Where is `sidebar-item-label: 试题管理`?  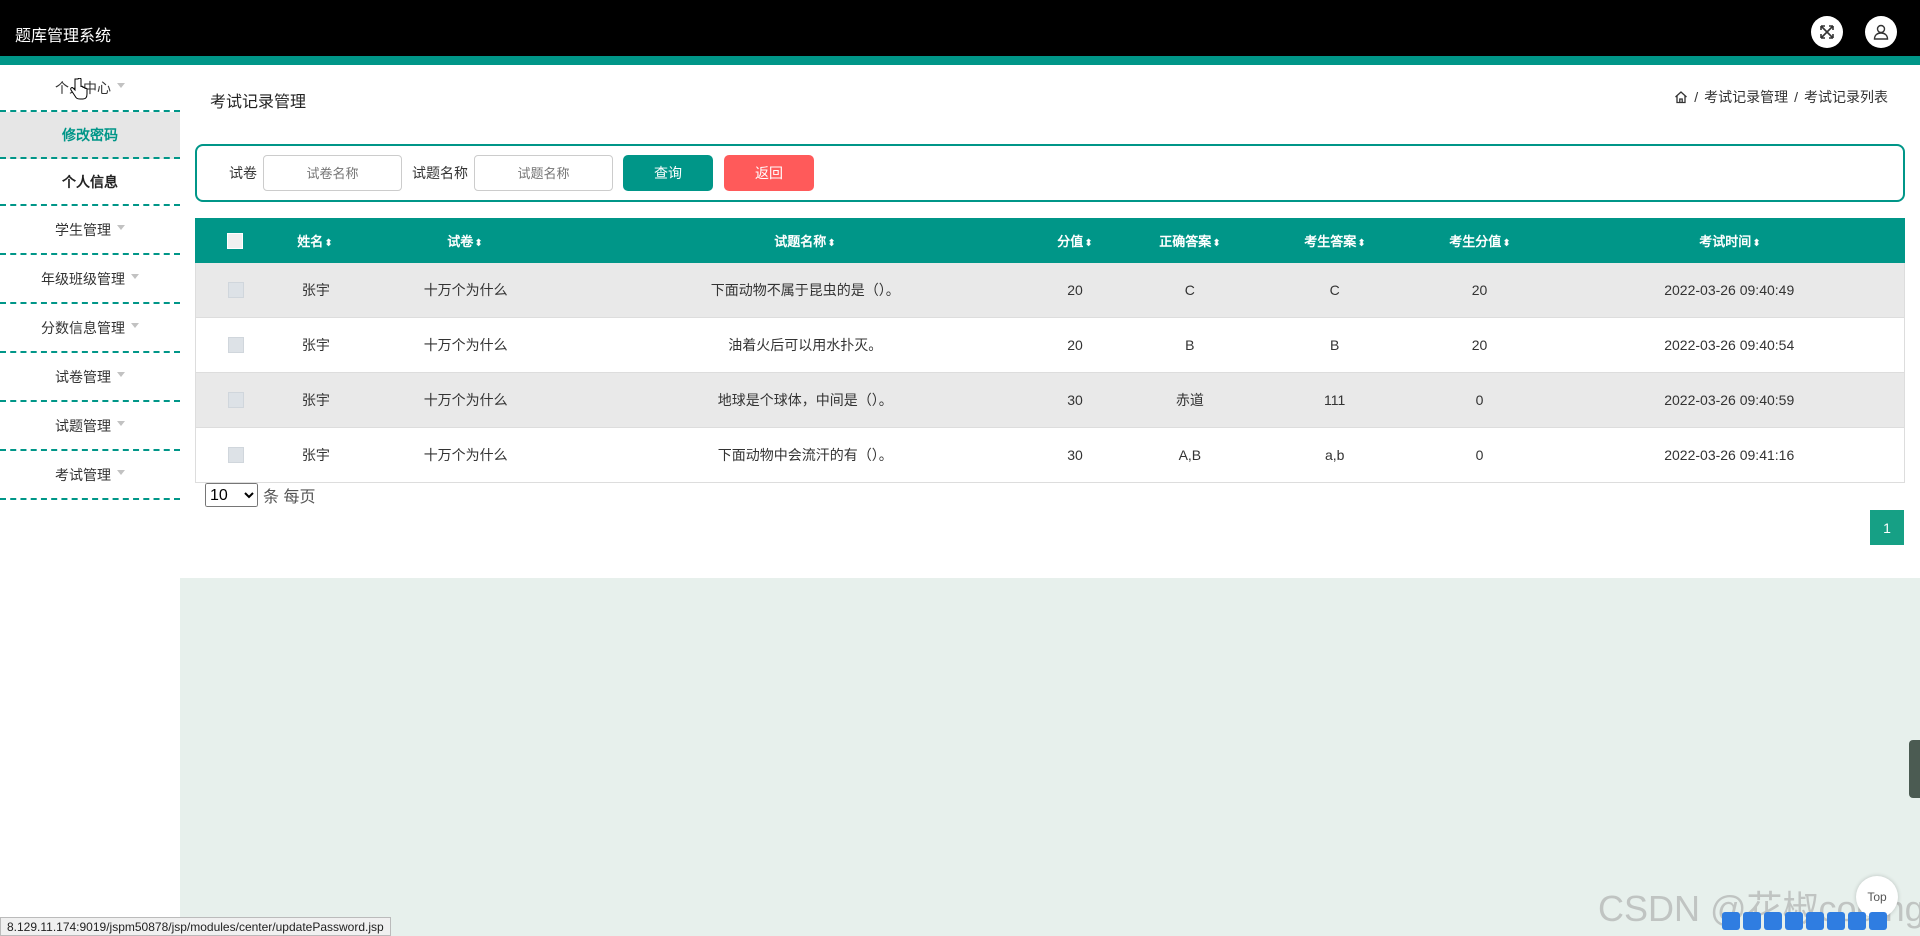
sidebar-item-label: 试题管理 is located at coordinates (83, 425).